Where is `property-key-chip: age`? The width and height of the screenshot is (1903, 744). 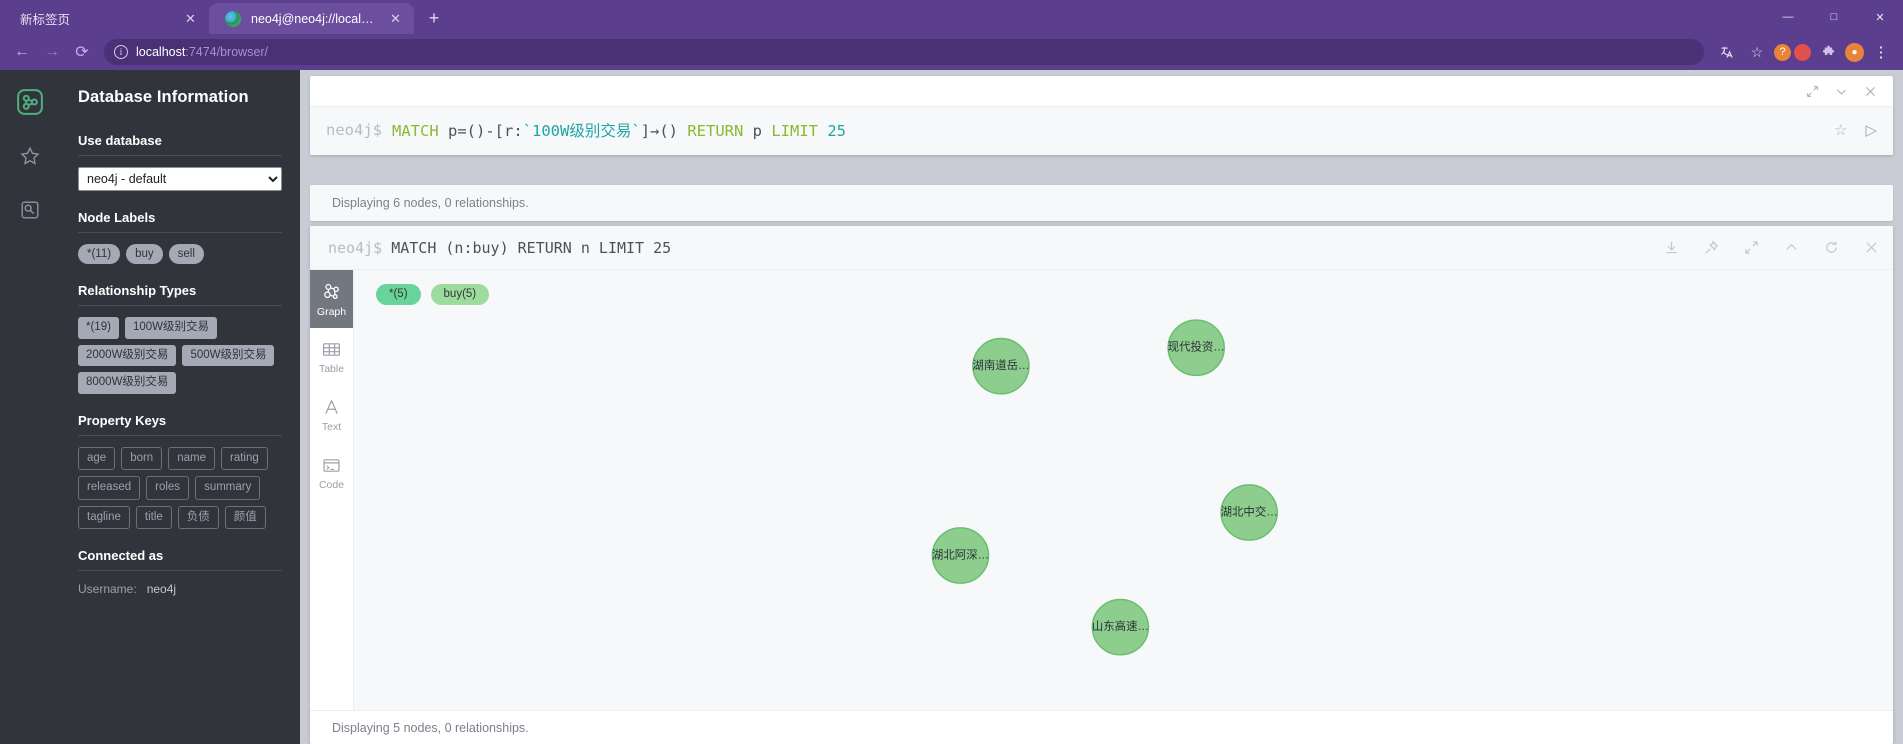 property-key-chip: age is located at coordinates (97, 458).